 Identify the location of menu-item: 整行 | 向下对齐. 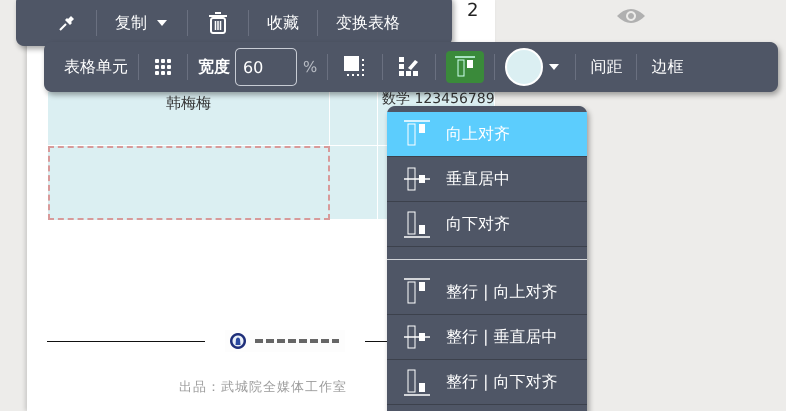
(487, 382).